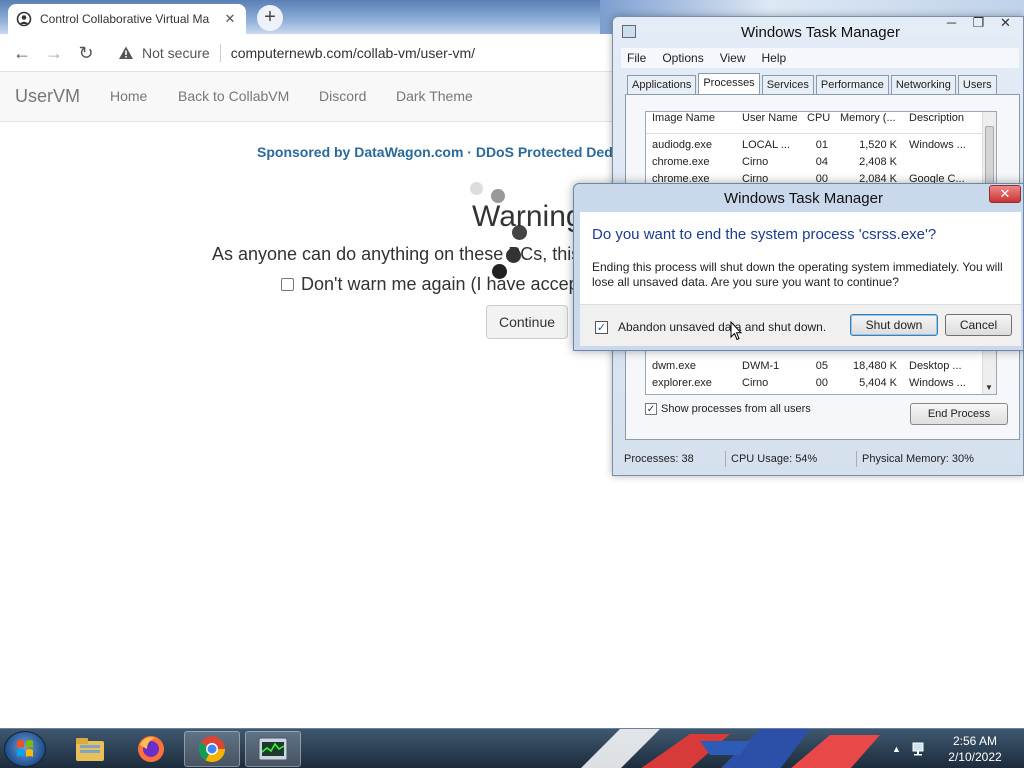 The width and height of the screenshot is (1024, 768). I want to click on nav-back-collabvm-link: Back to CollabVM, so click(233, 96).